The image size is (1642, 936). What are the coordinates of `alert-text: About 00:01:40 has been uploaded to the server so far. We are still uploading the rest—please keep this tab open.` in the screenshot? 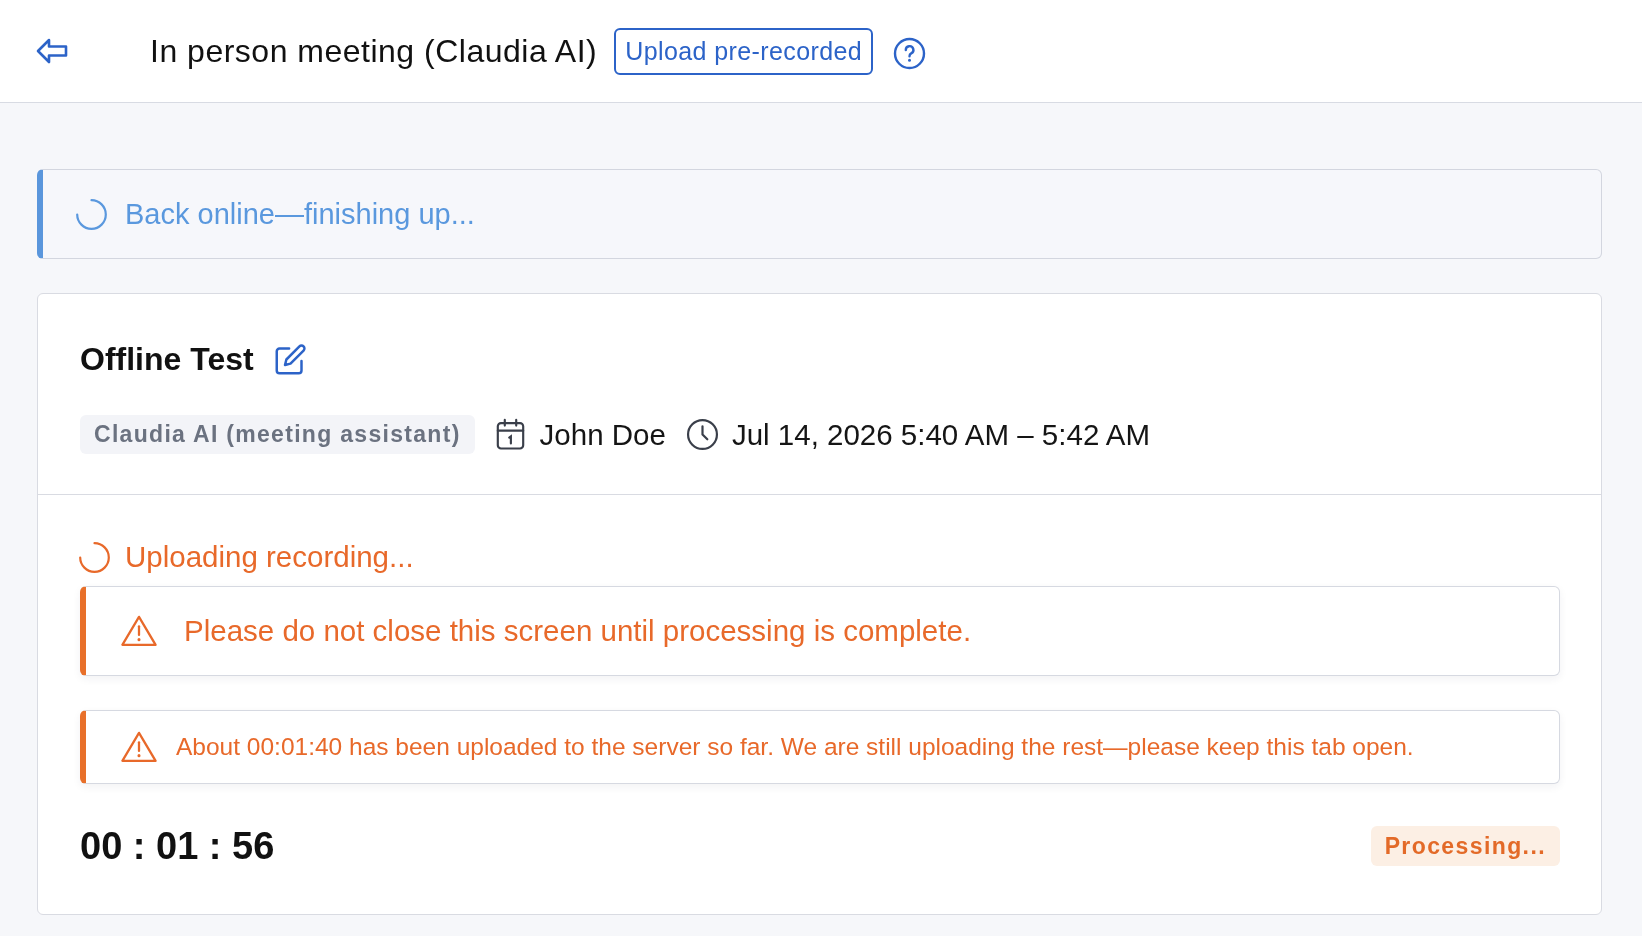 It's located at (795, 747).